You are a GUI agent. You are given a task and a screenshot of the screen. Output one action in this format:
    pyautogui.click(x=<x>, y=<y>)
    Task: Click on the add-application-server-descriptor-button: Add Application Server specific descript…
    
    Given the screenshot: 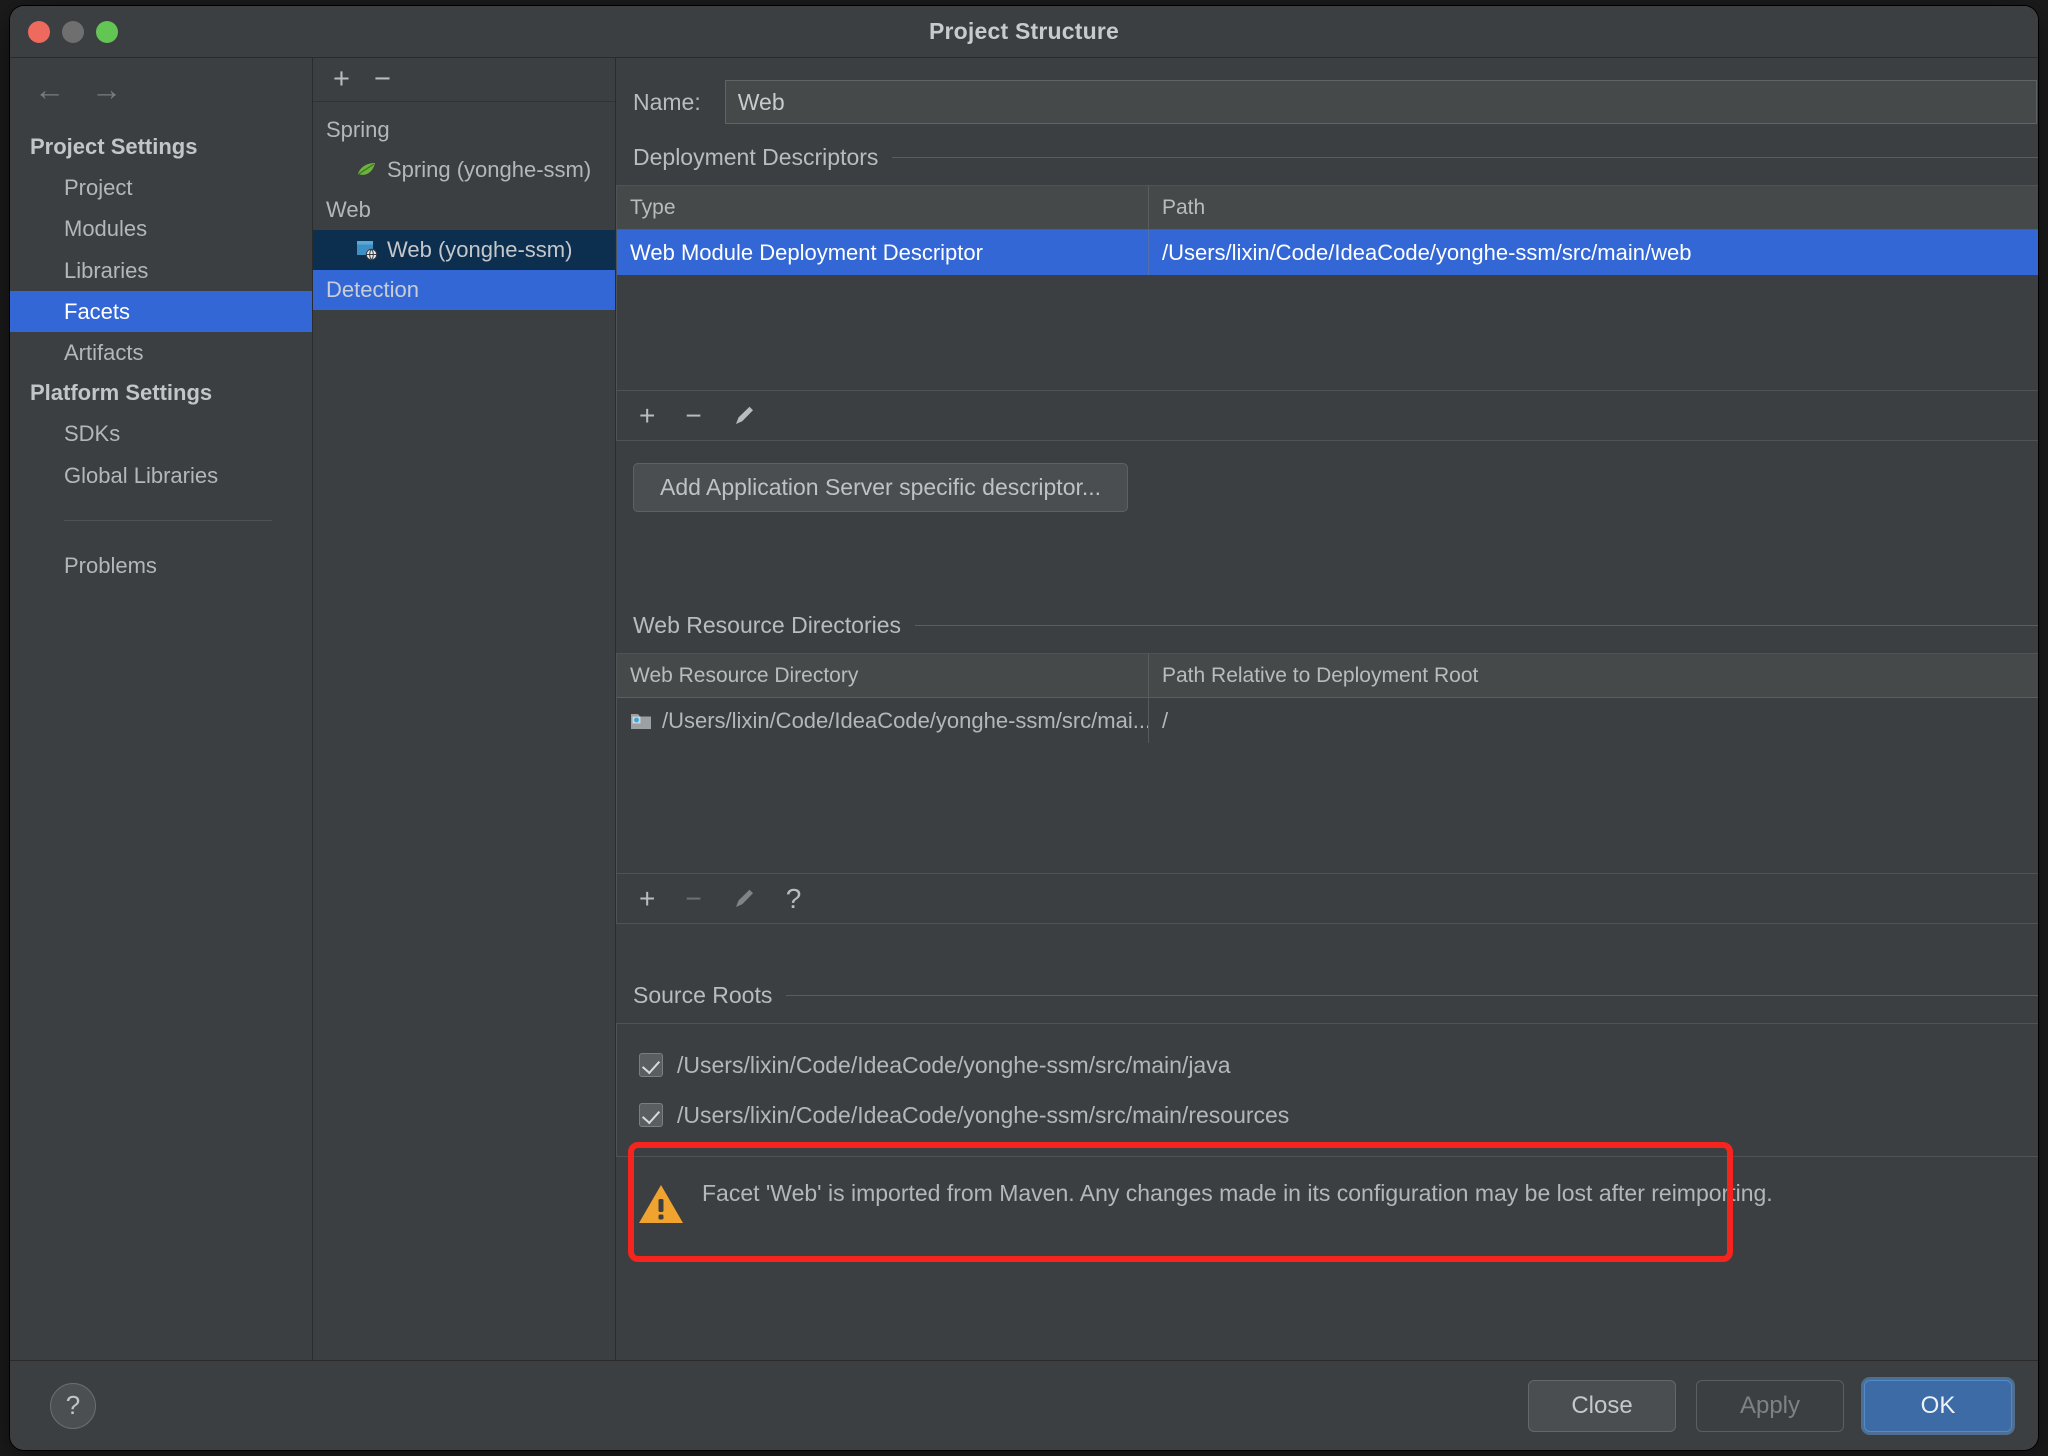 What is the action you would take?
    pyautogui.click(x=881, y=487)
    